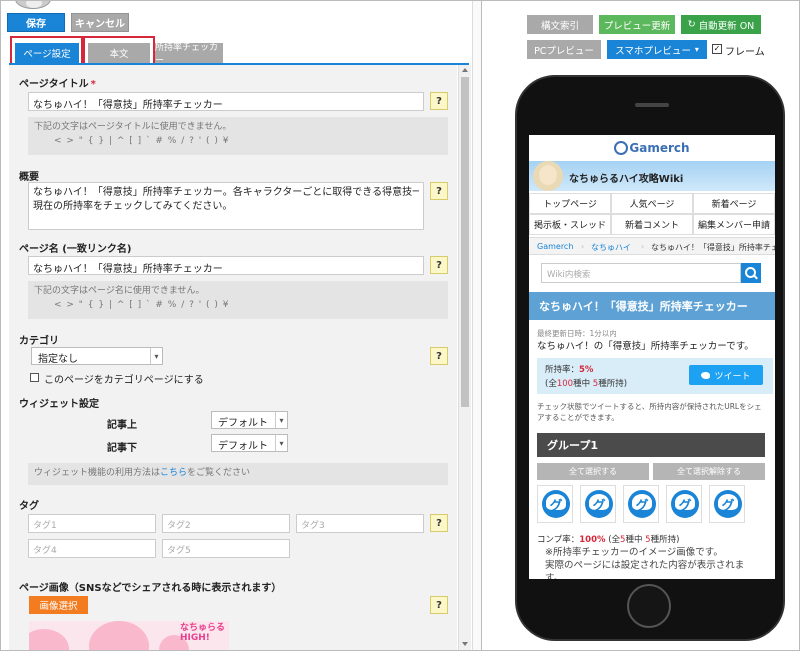 The width and height of the screenshot is (800, 651). What do you see at coordinates (29, 177) in the screenshot?
I see `summary-label: 概要` at bounding box center [29, 177].